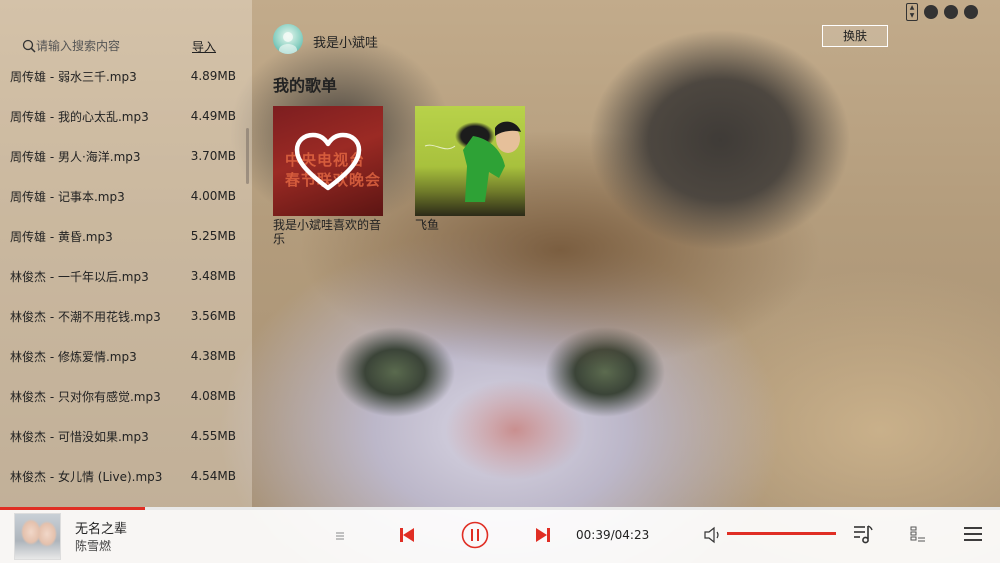 This screenshot has height=563, width=1000. I want to click on song-name: 林俊杰 - 只对你有感觉.mp3, so click(85, 396).